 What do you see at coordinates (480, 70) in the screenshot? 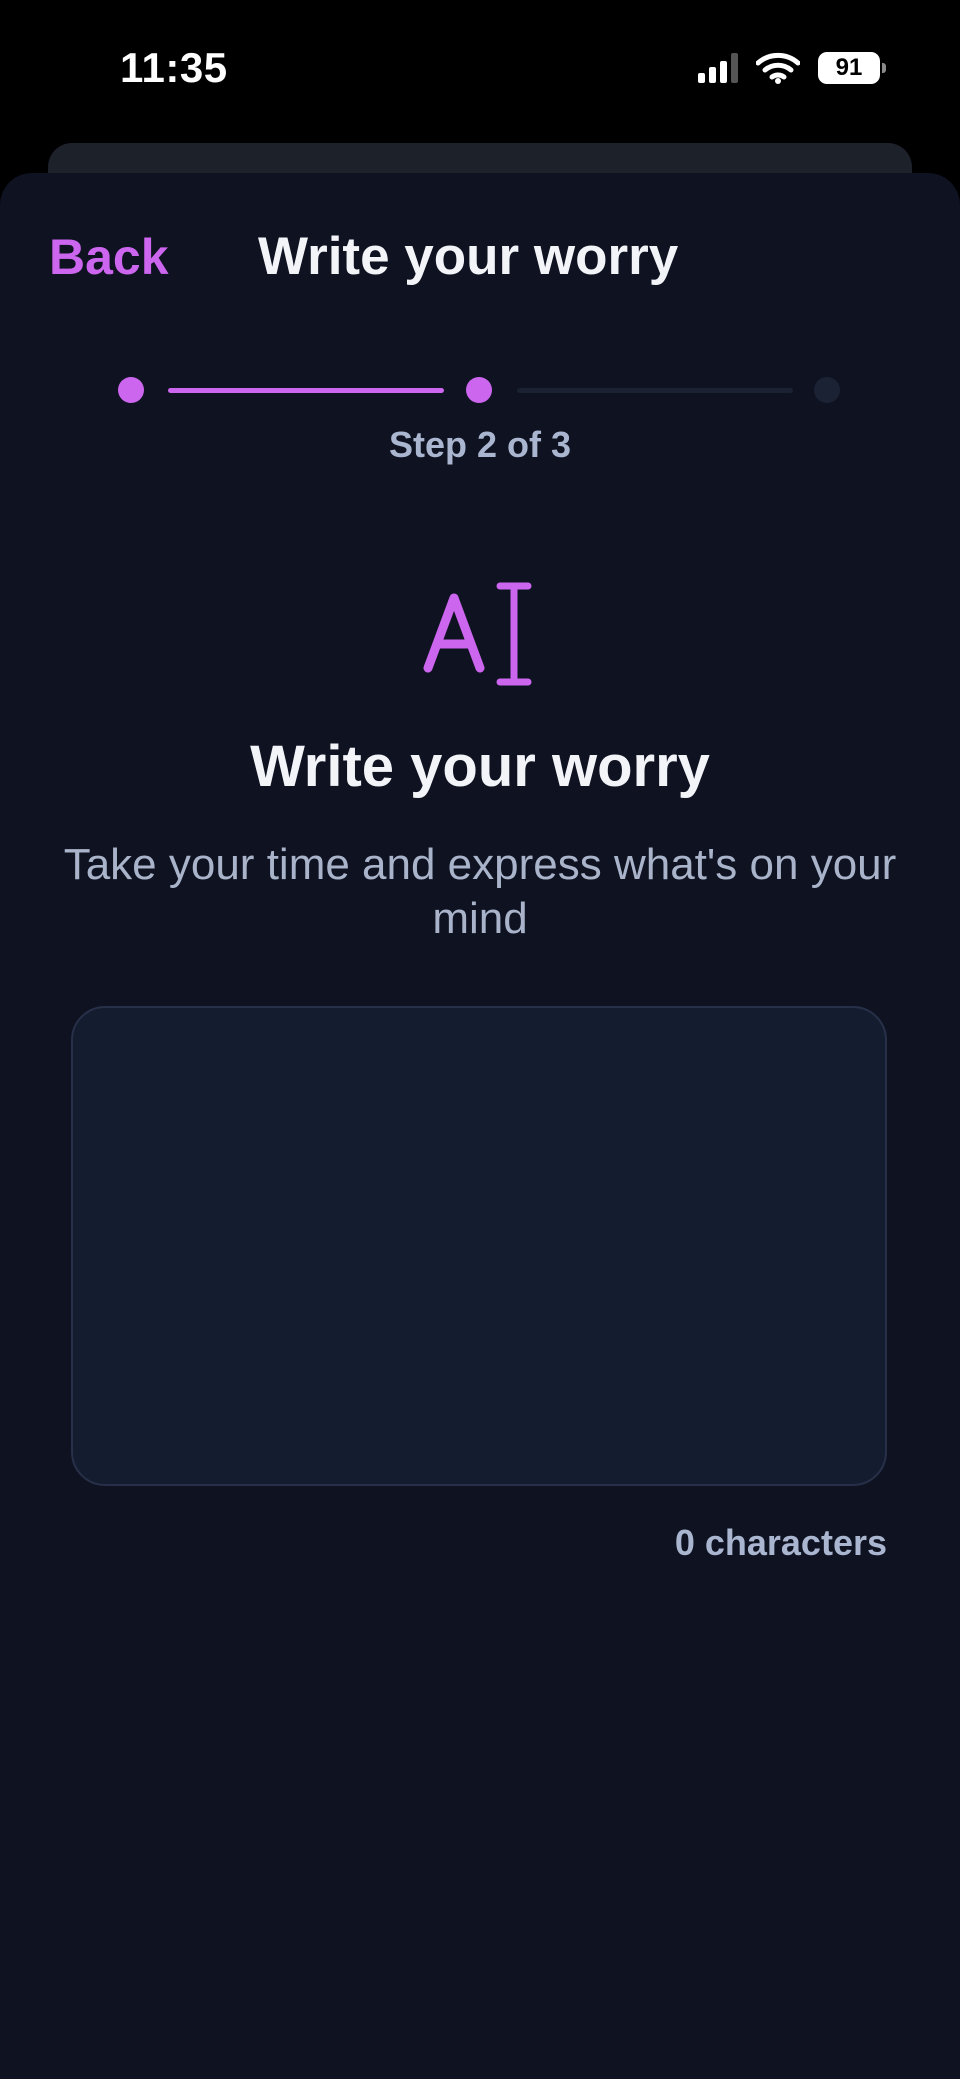
I see `status-bar: 11:35 91` at bounding box center [480, 70].